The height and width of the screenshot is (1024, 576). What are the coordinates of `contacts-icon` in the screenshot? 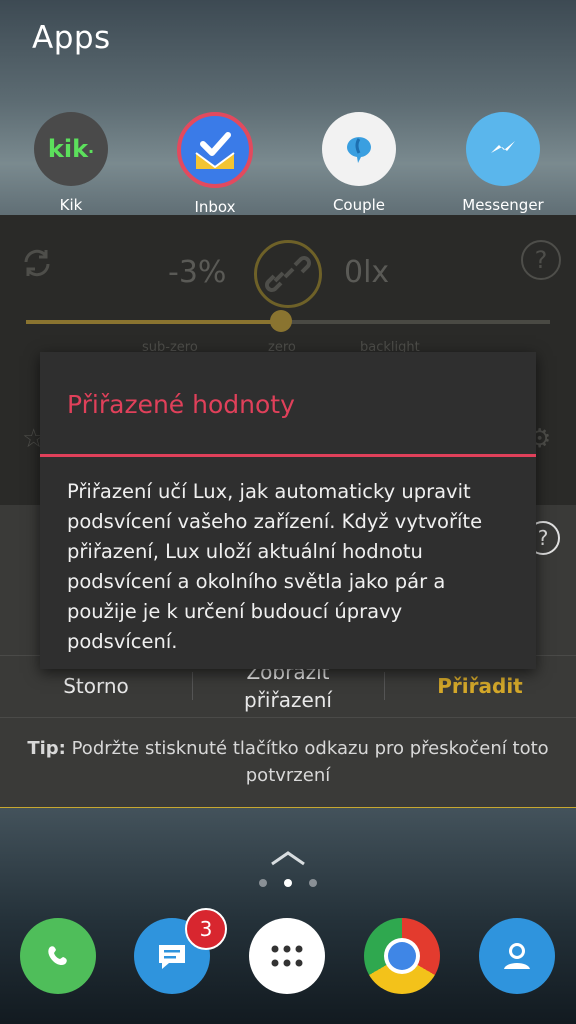 It's located at (517, 956).